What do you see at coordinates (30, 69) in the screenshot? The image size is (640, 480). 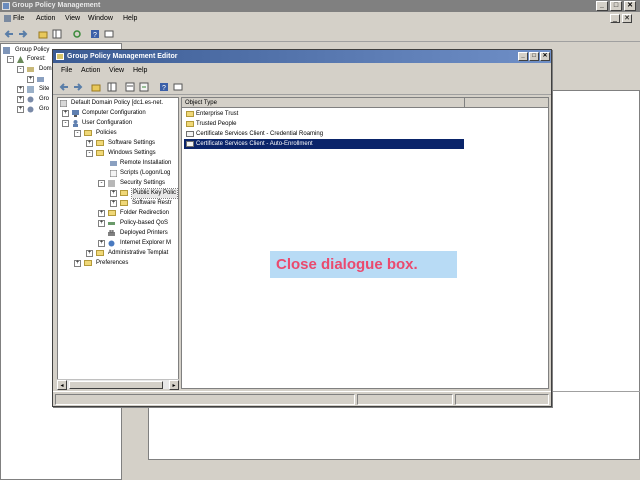 I see `domains-icon` at bounding box center [30, 69].